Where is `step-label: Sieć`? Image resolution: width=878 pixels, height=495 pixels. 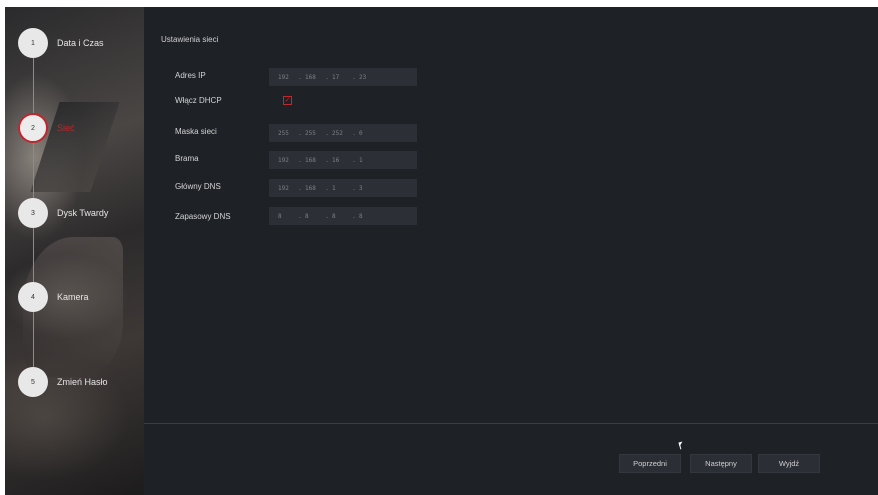 step-label: Sieć is located at coordinates (66, 128).